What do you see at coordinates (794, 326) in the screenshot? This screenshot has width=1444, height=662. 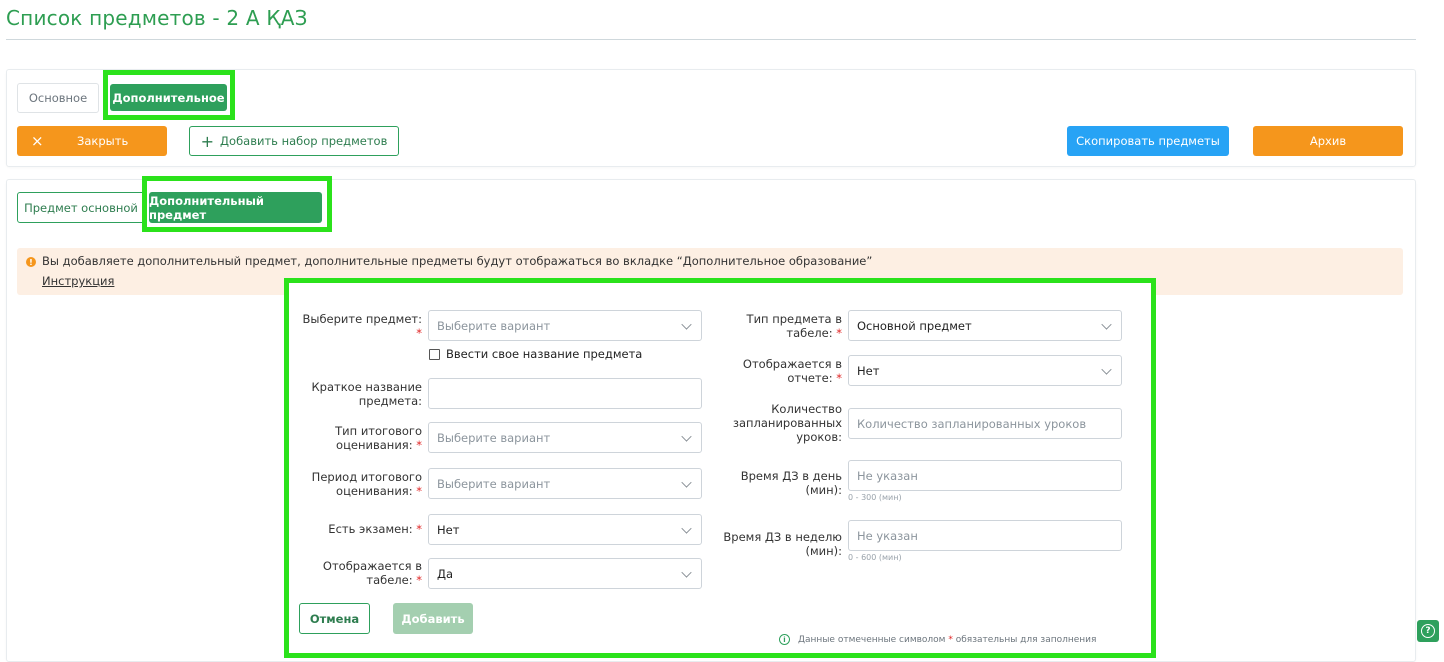 I see `table-subject-type-text: Тип предмета в табеле:` at bounding box center [794, 326].